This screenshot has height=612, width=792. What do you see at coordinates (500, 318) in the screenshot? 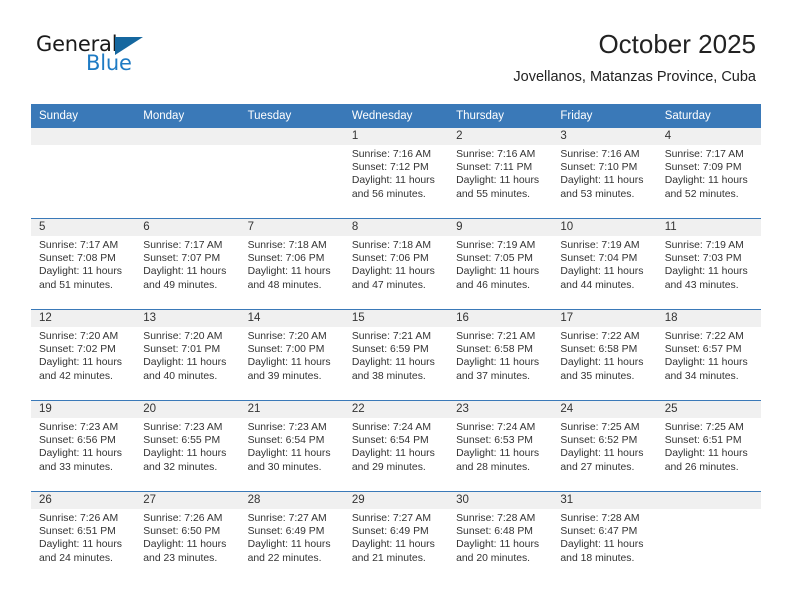
I see `day-number: 16` at bounding box center [500, 318].